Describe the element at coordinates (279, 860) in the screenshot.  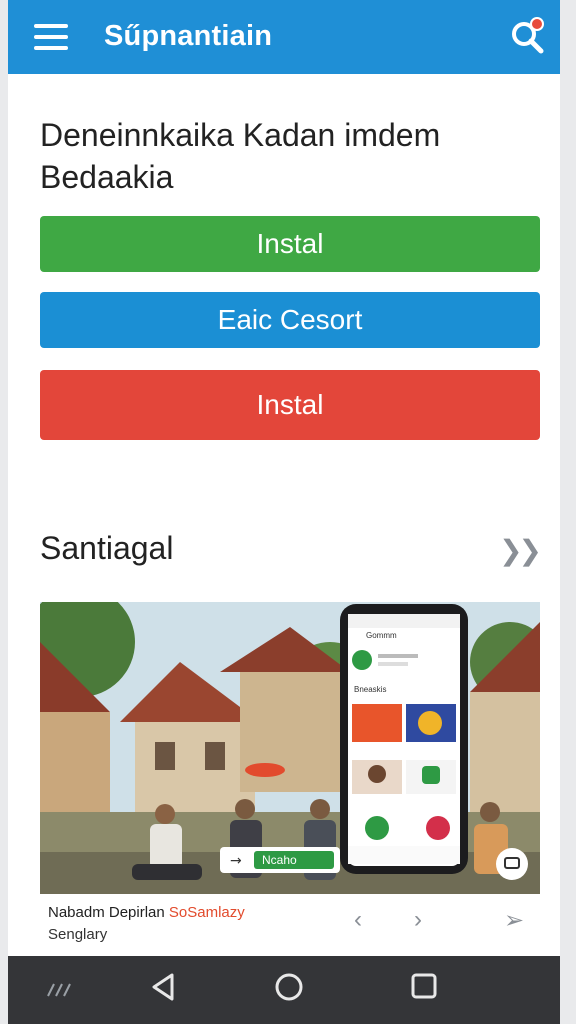
I see `overlay-label: Ncaho` at that location.